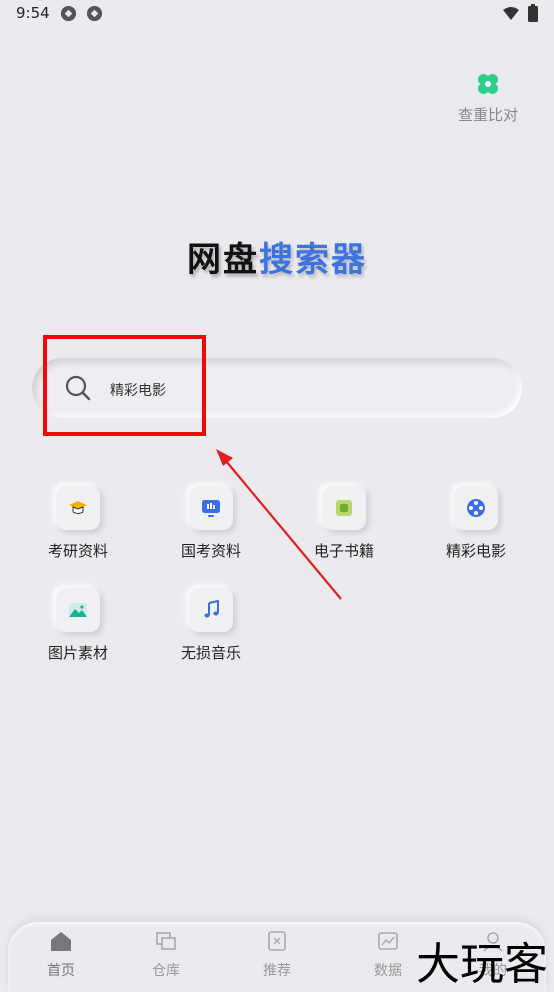  What do you see at coordinates (475, 551) in the screenshot?
I see `category-label: 精彩电影` at bounding box center [475, 551].